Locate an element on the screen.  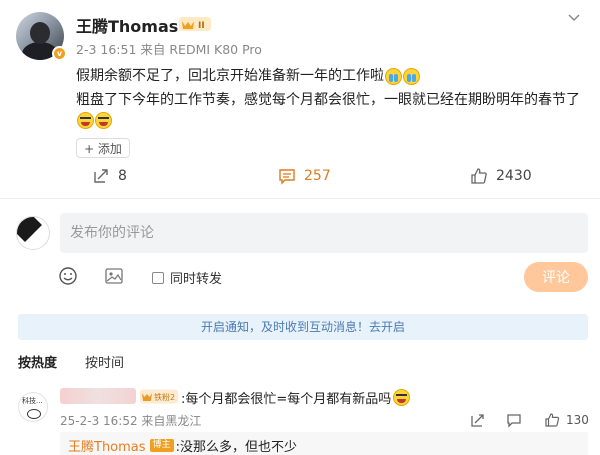
notification-banner: 开启通知，及时收到互动消息！去开启 is located at coordinates (303, 327).